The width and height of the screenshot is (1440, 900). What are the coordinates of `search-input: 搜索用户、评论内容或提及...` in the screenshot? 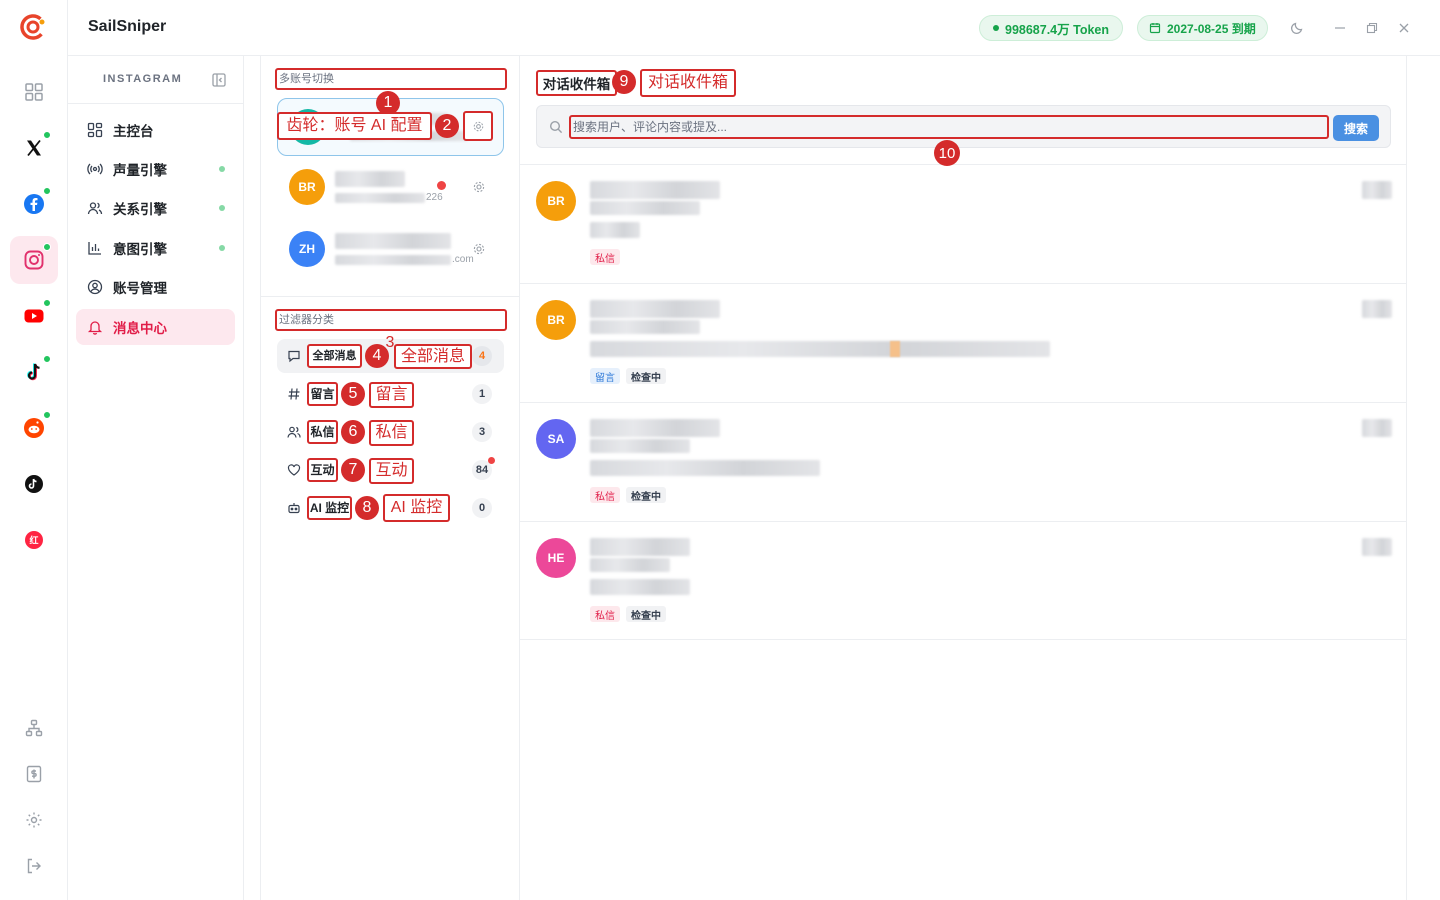 It's located at (949, 127).